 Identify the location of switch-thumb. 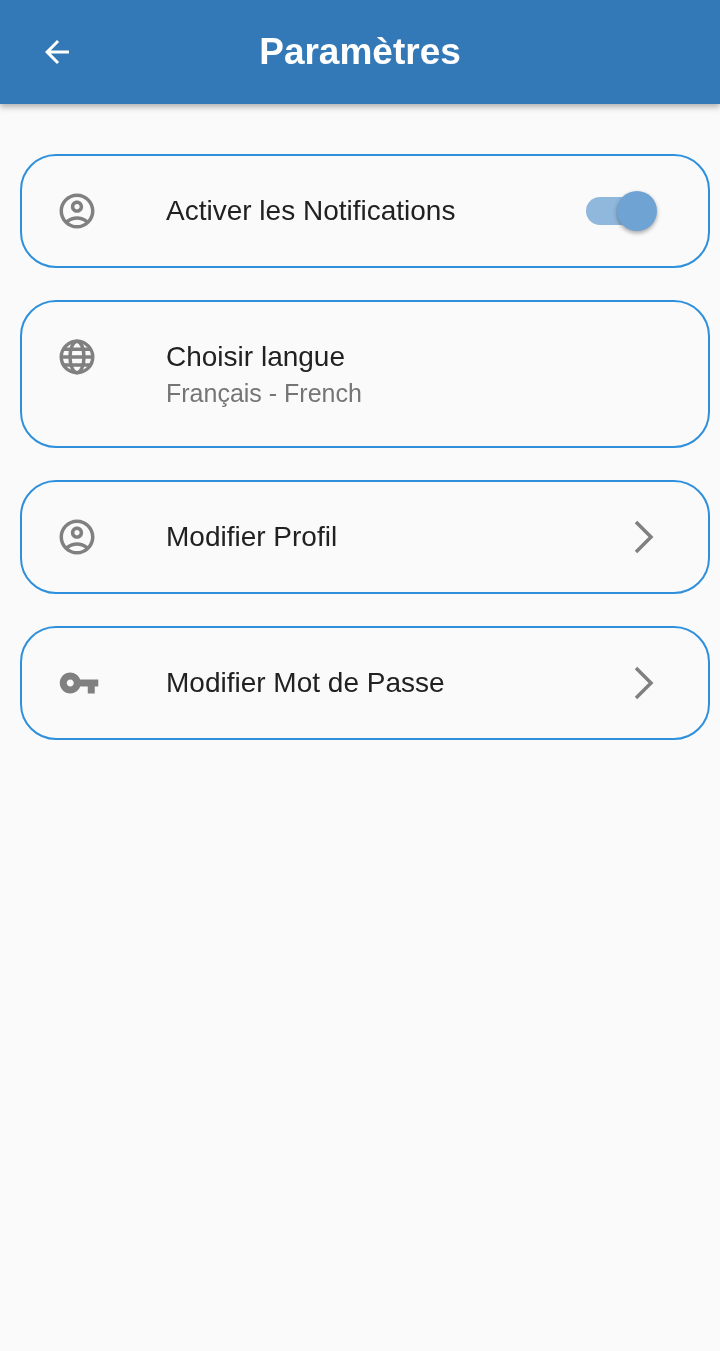
(637, 211).